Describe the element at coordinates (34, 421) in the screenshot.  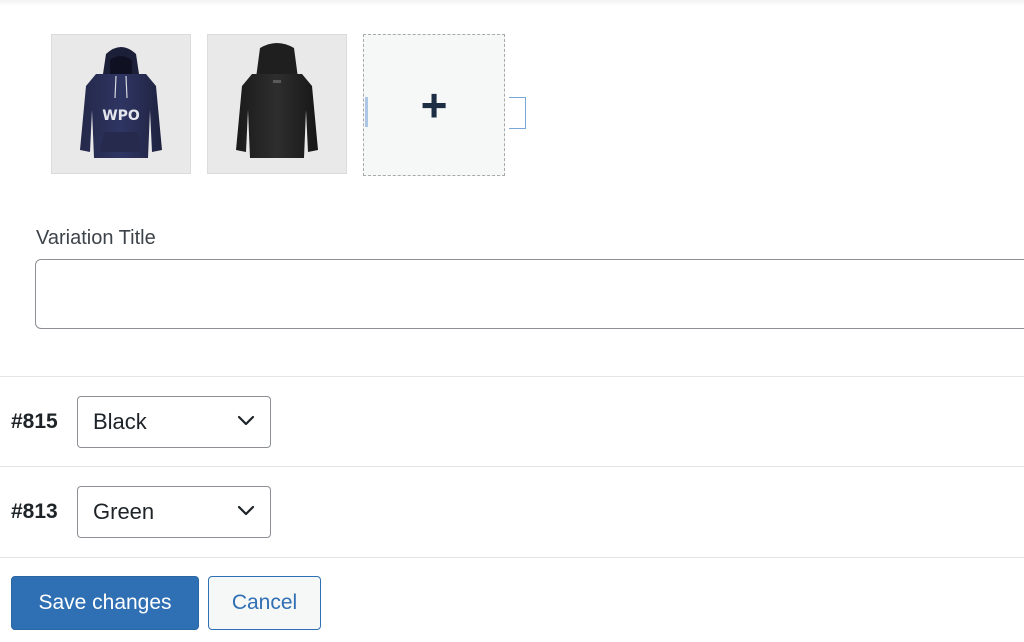
I see `variation-id-815: #815` at that location.